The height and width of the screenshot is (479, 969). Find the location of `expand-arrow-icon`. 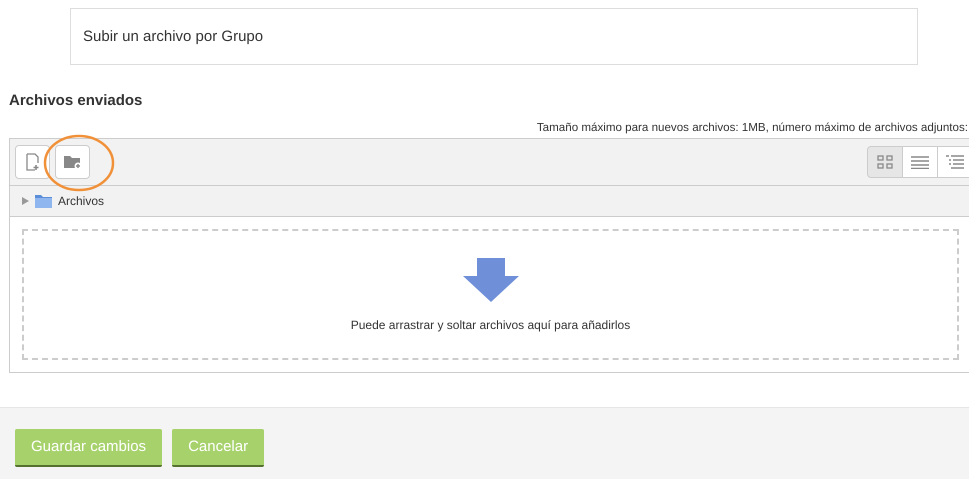

expand-arrow-icon is located at coordinates (25, 201).